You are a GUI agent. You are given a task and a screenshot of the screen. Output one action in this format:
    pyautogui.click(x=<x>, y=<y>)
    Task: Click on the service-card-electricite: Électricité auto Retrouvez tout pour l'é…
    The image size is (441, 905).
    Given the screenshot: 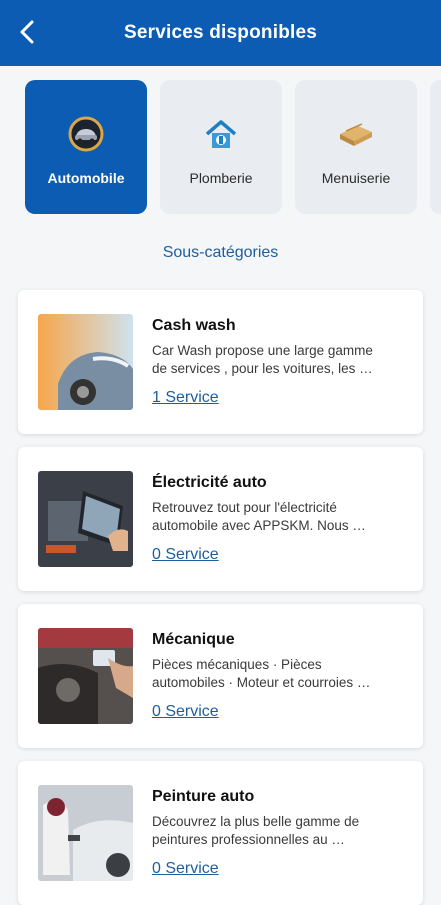 What is the action you would take?
    pyautogui.click(x=220, y=519)
    